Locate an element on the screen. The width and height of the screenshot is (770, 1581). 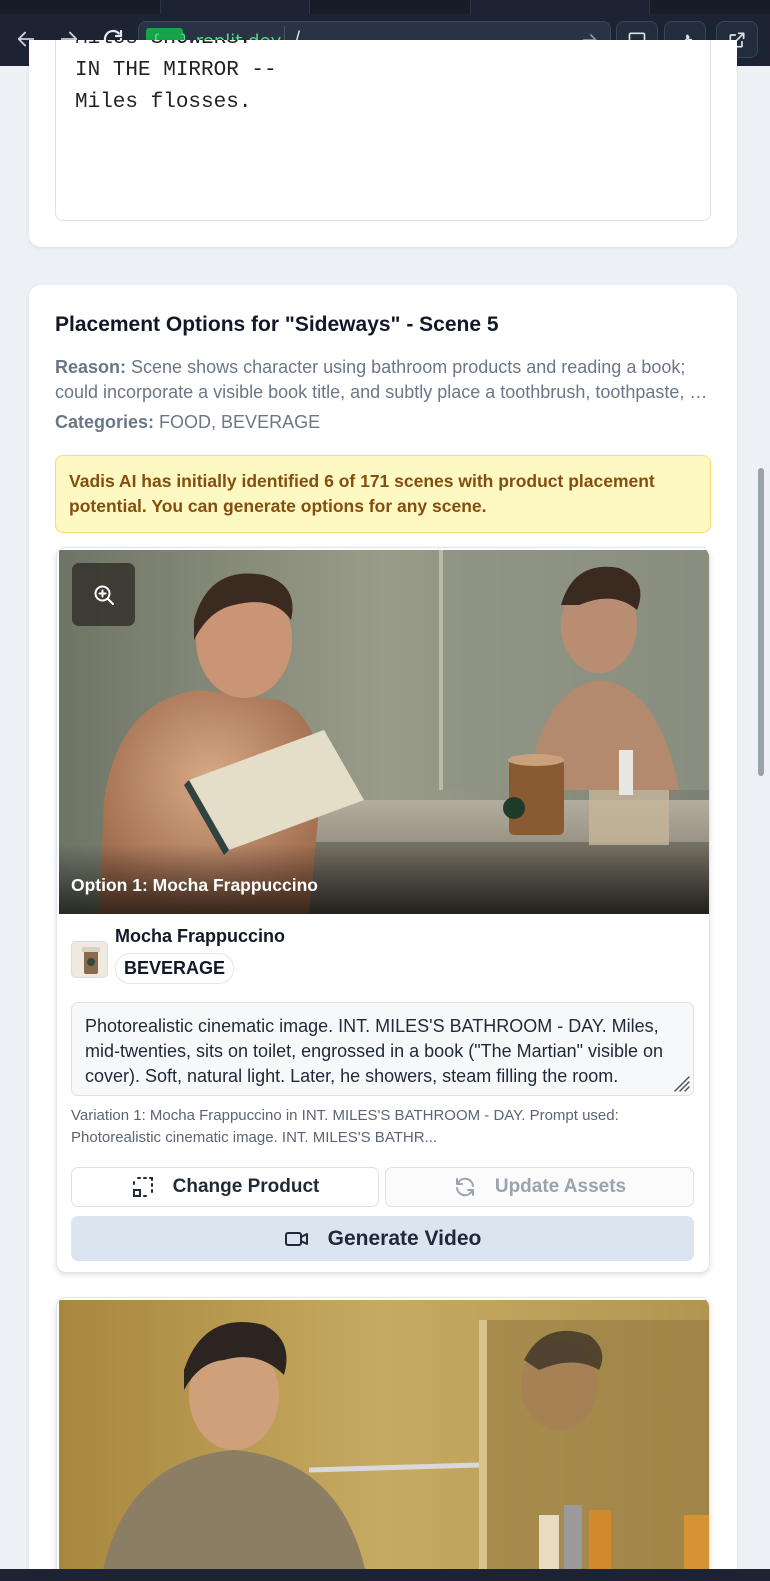
generate-video-button: Generate Video is located at coordinates (382, 1238).